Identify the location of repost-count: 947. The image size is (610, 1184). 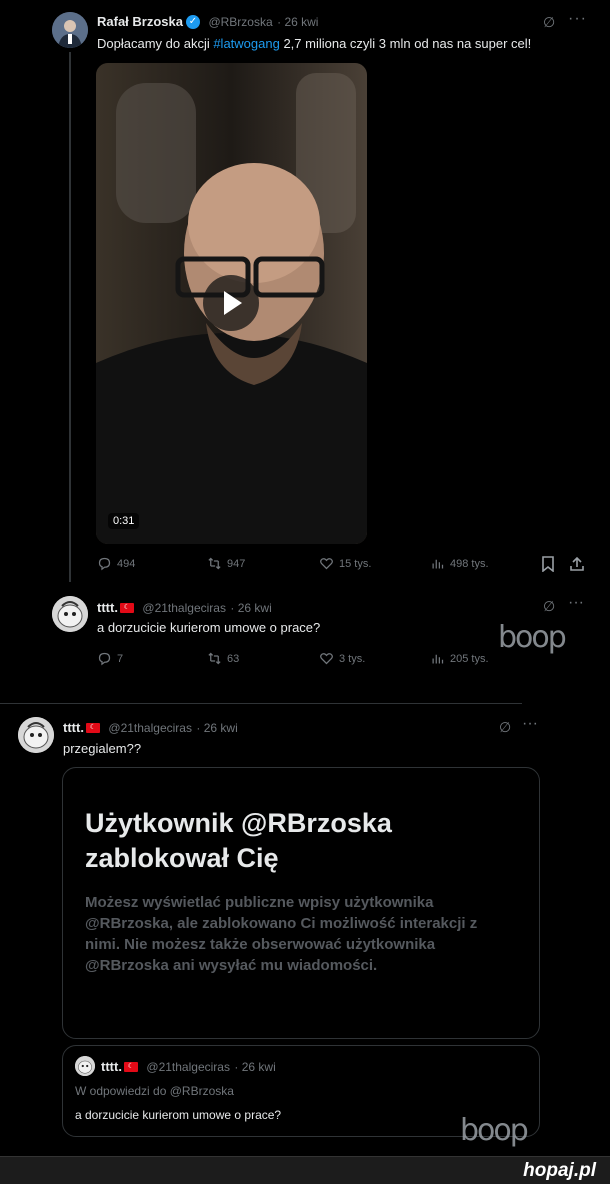
(236, 563).